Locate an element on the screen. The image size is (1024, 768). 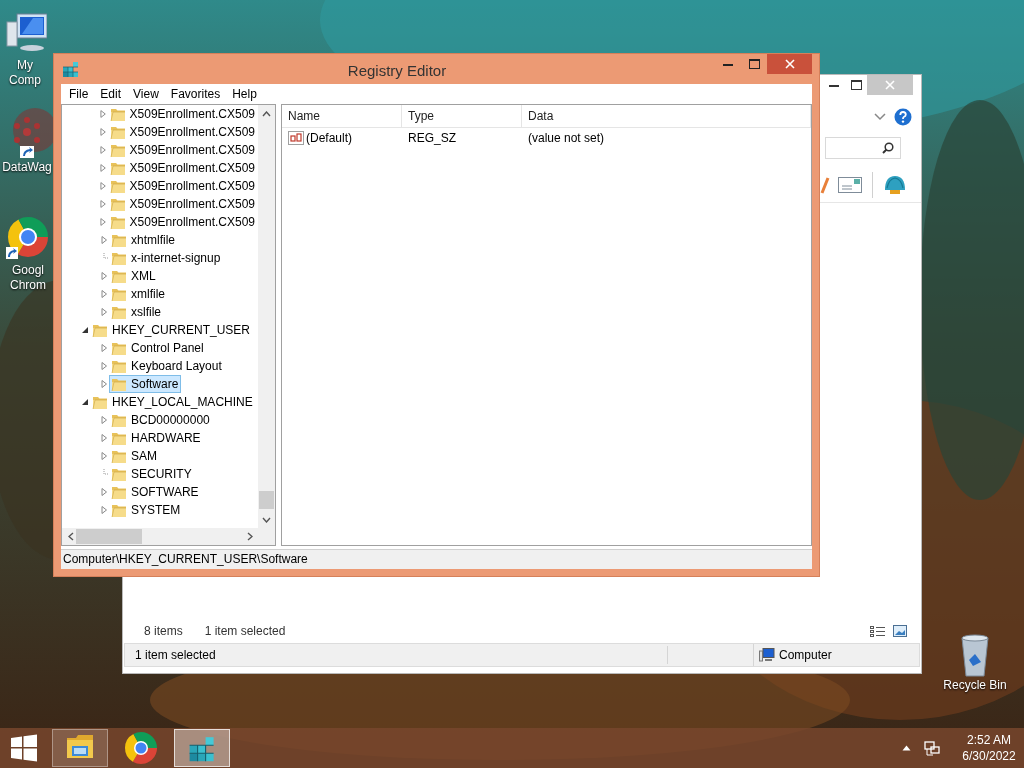
clock-date: 6/30/2022 is located at coordinates (989, 756).